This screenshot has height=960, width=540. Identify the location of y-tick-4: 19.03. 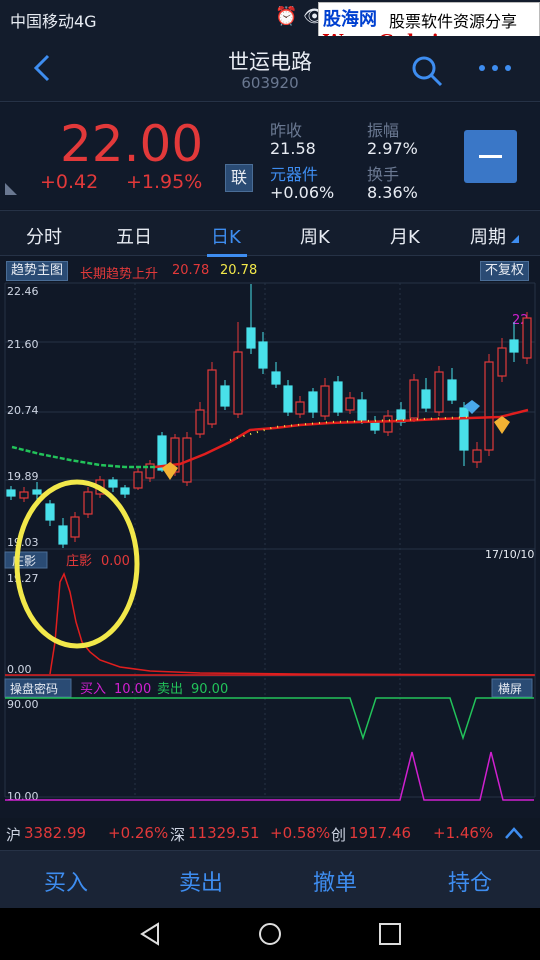
(23, 542).